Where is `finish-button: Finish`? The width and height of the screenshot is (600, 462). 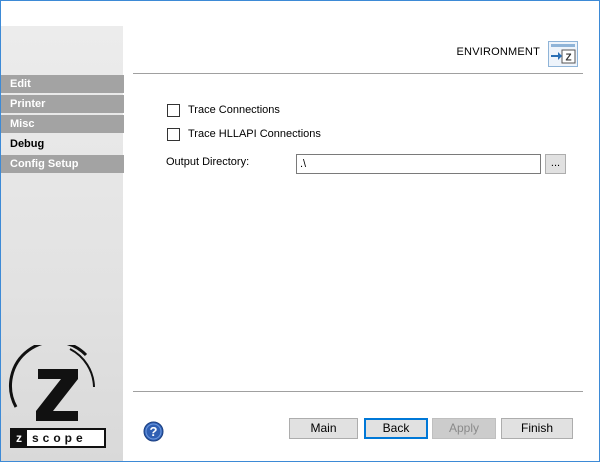
finish-button: Finish is located at coordinates (537, 428).